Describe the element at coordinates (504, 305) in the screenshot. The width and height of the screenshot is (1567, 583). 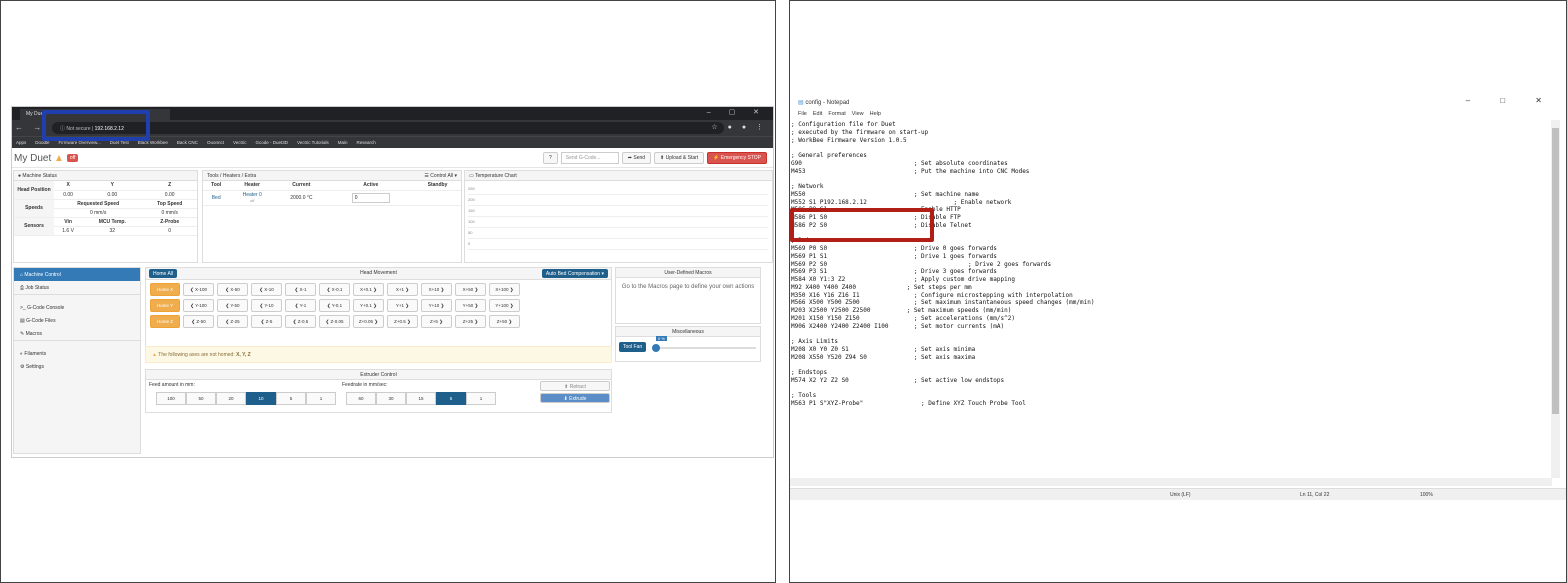
I see `jog-button: Y+100 ❯` at that location.